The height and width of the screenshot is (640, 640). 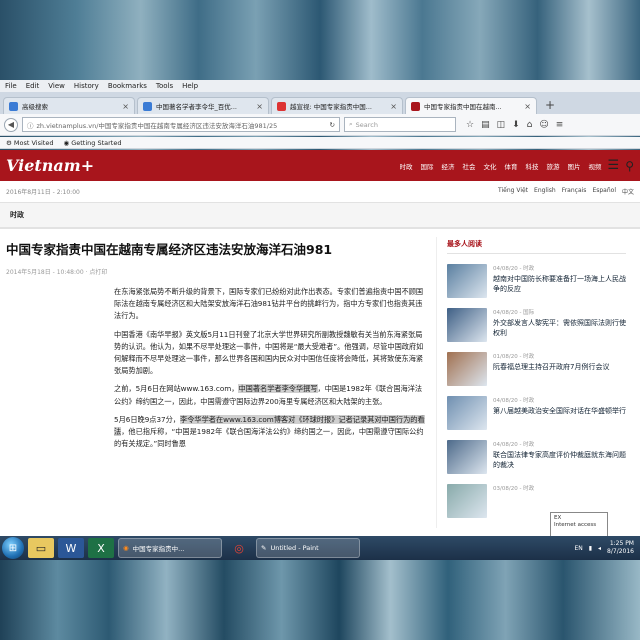 I want to click on menu-item-history: History, so click(x=86, y=86).